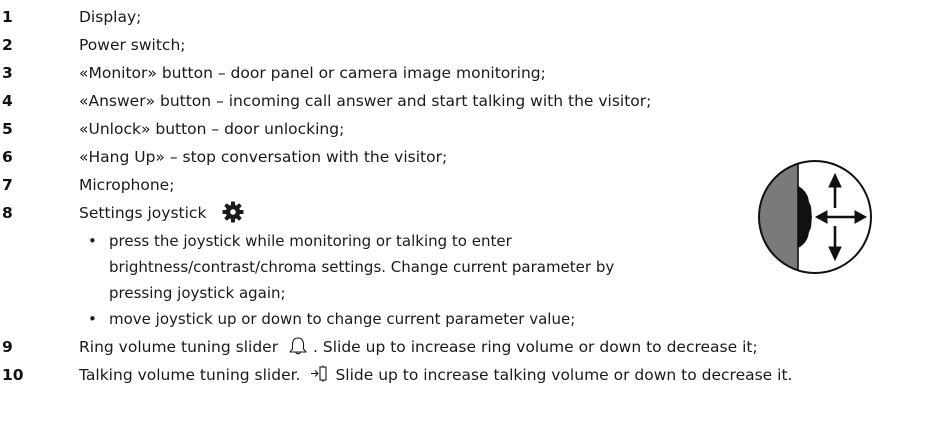 The image size is (926, 446). I want to click on item-number: 2, so click(7, 45).